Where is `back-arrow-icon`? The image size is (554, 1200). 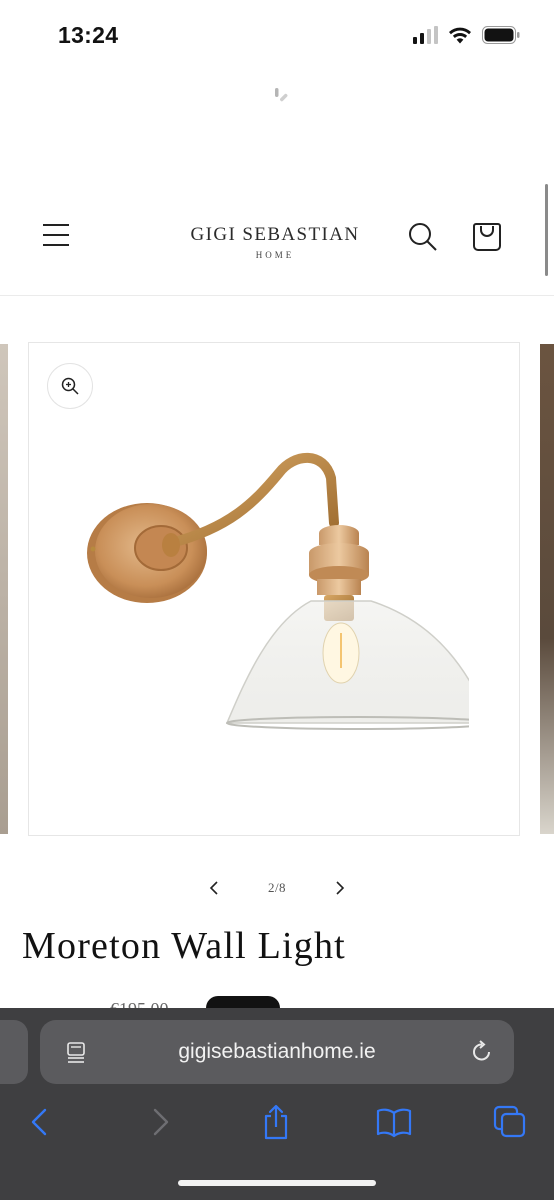 back-arrow-icon is located at coordinates (39, 1122).